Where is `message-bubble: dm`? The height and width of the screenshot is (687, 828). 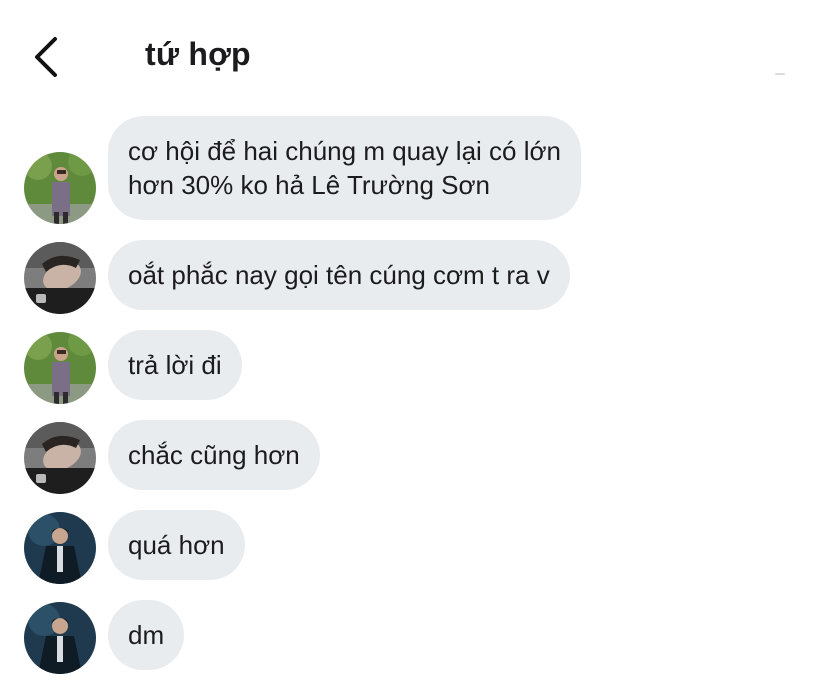
message-bubble: dm is located at coordinates (146, 635).